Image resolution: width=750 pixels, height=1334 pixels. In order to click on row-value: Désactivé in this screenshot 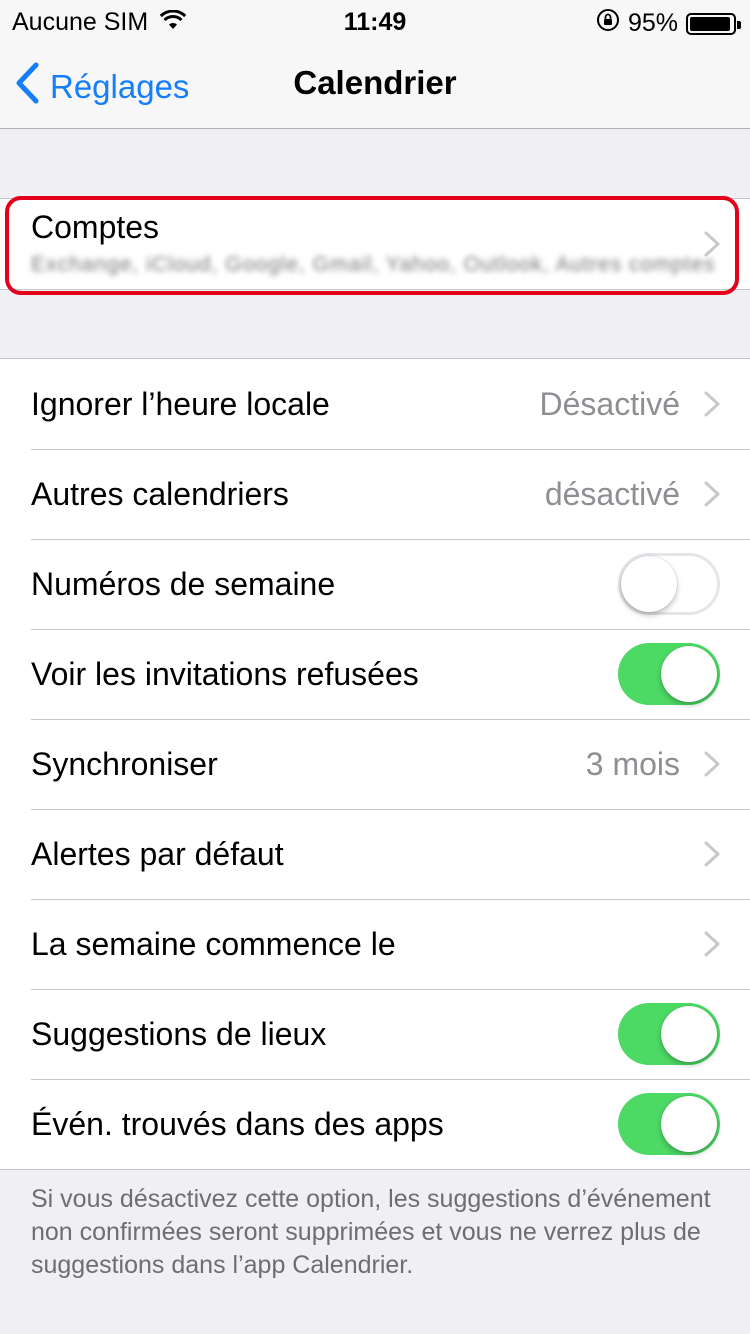, I will do `click(610, 403)`.